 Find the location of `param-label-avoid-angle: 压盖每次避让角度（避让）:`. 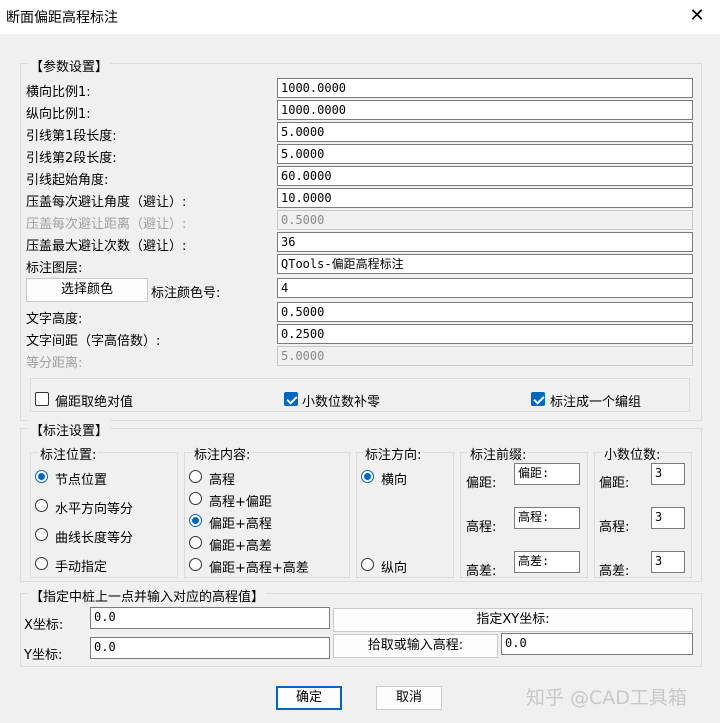

param-label-avoid-angle: 压盖每次避让角度（避让）: is located at coordinates (106, 202).